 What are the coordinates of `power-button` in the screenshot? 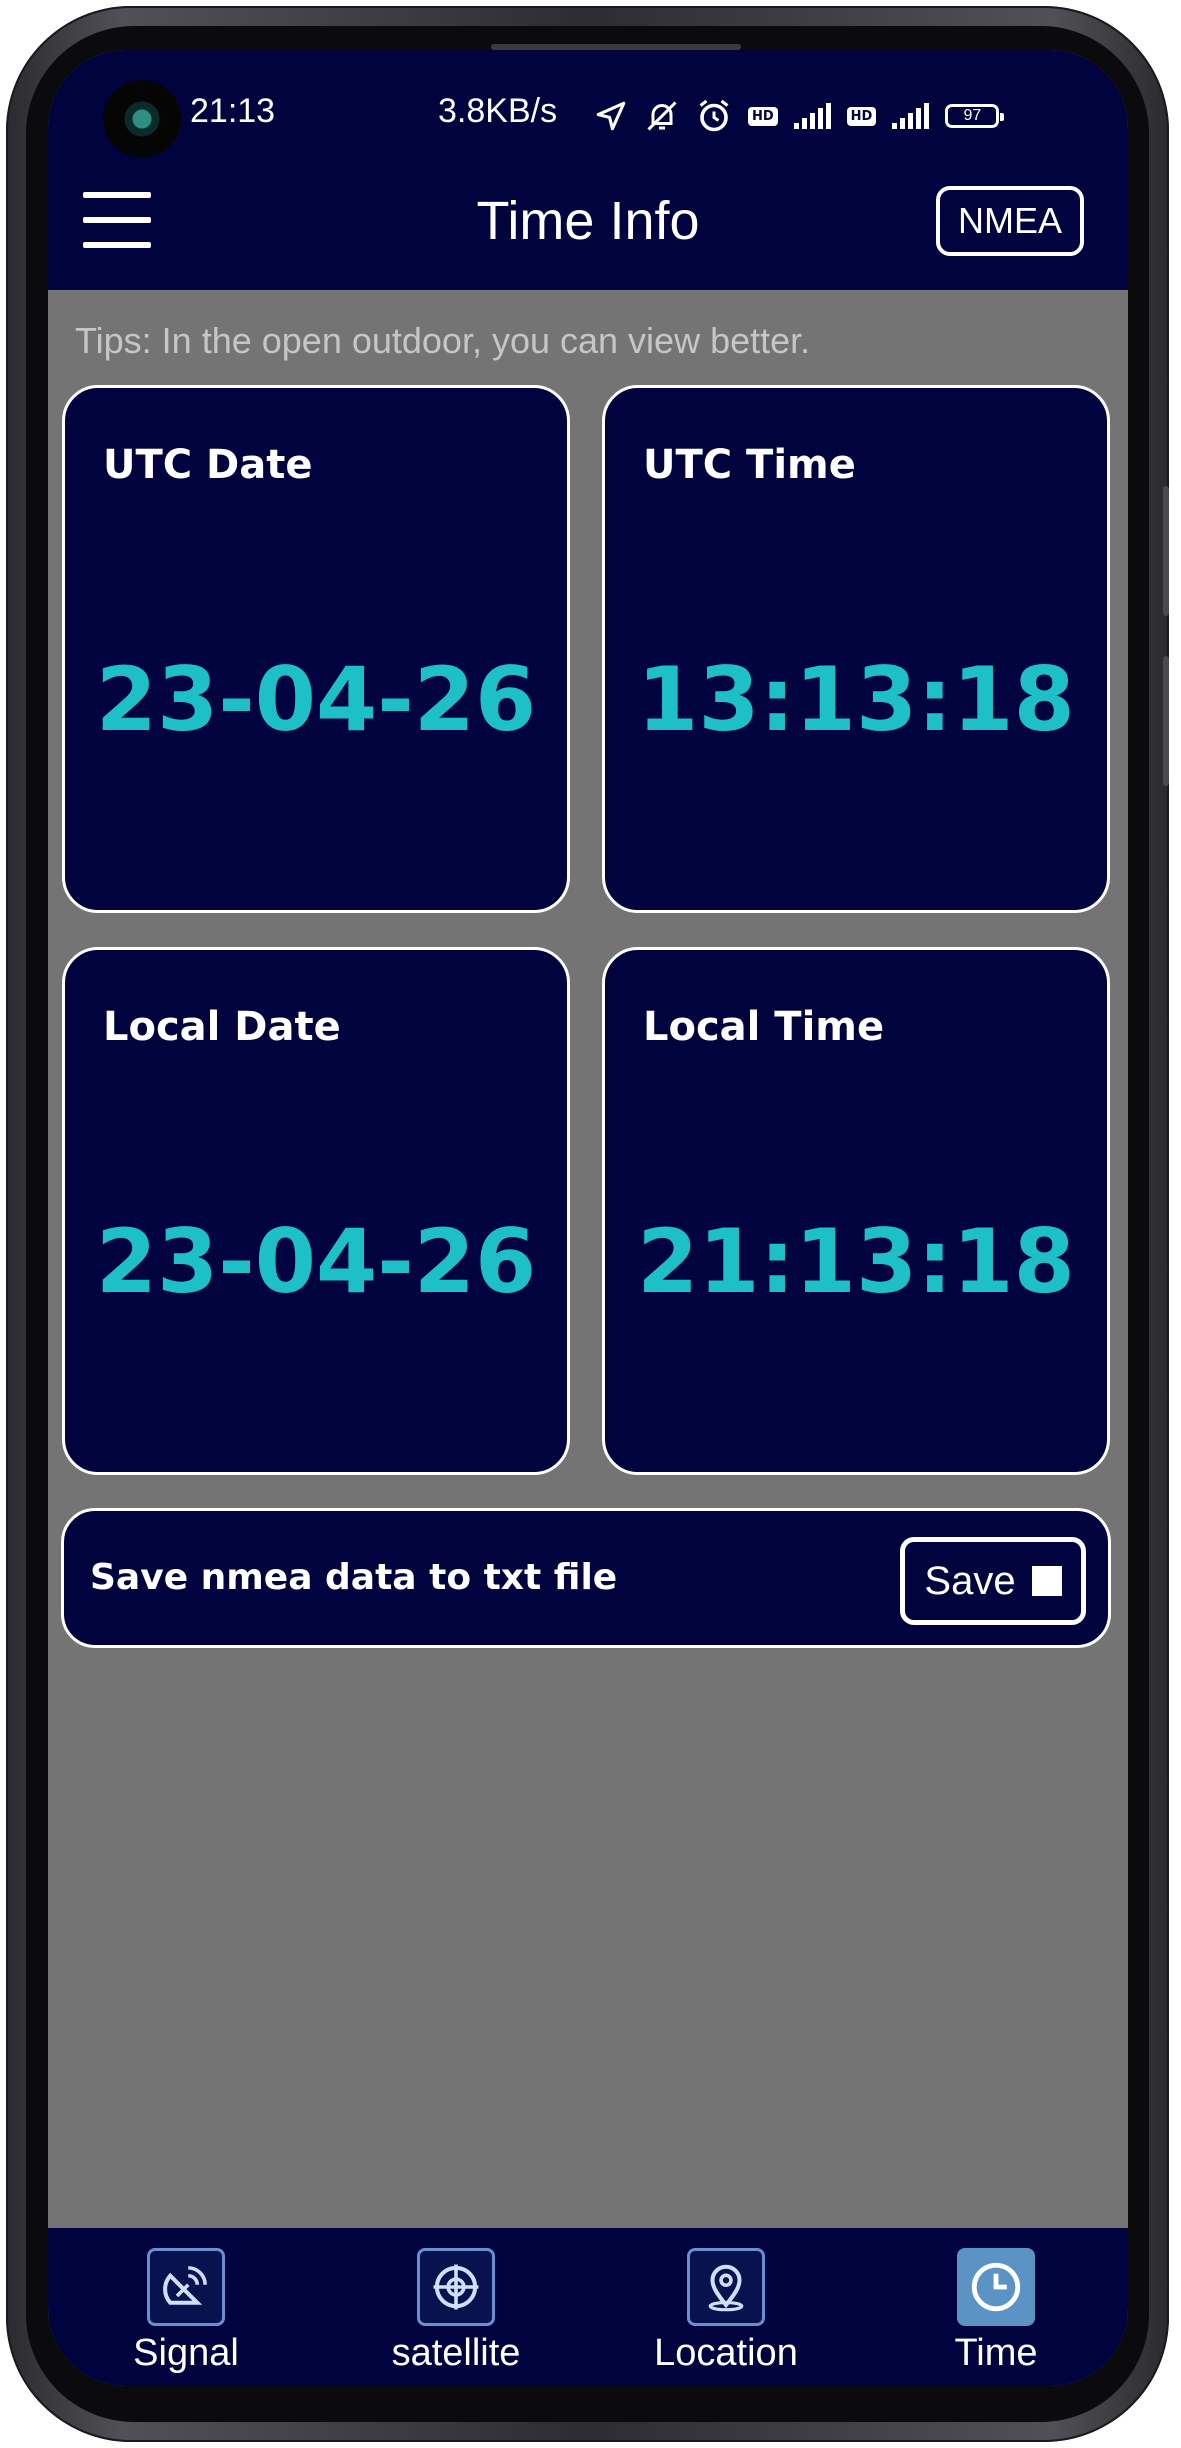 It's located at (1166, 721).